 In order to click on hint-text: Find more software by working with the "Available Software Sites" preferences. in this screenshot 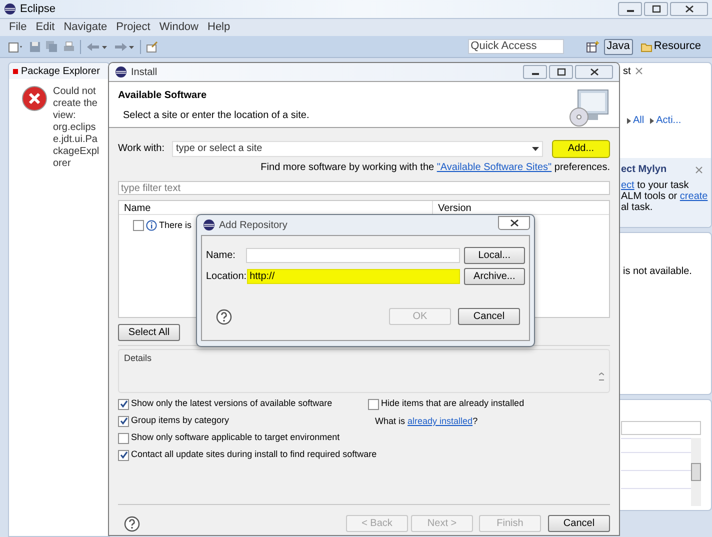, I will do `click(435, 168)`.